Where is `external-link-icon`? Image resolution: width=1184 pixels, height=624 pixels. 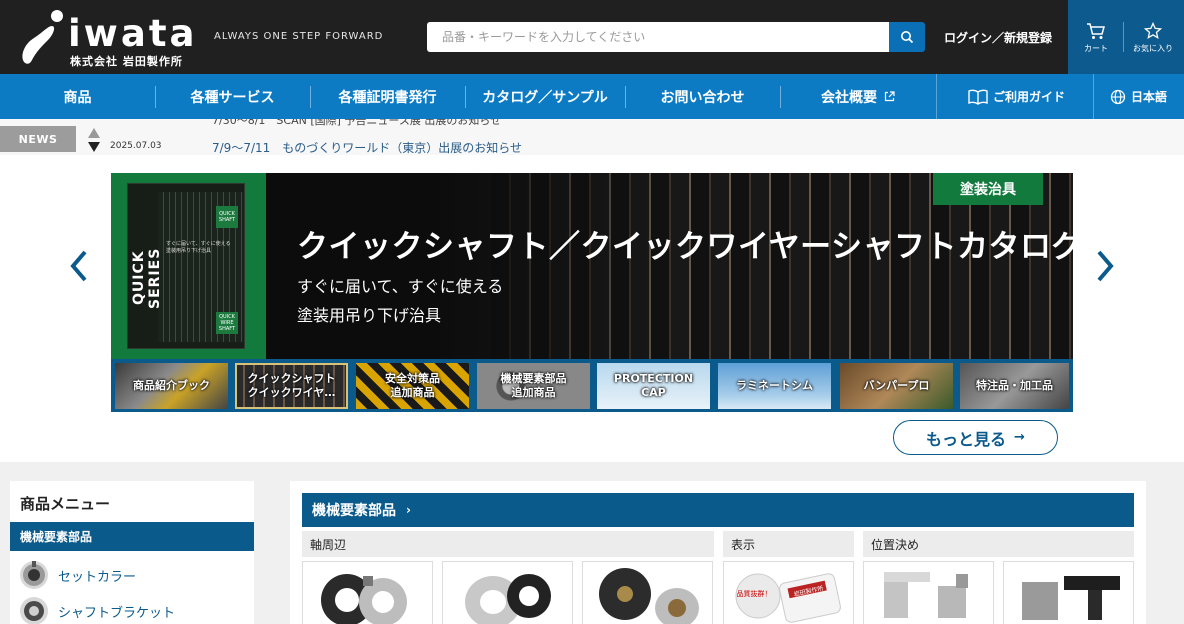 external-link-icon is located at coordinates (889, 96).